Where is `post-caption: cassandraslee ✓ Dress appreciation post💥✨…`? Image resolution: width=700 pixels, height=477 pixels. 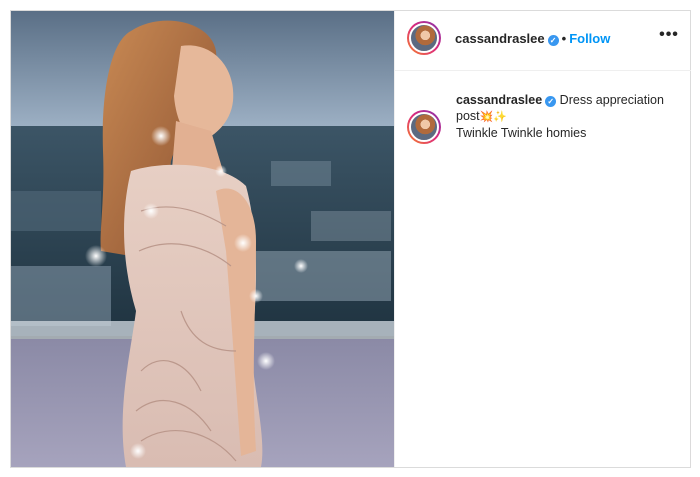
post-caption: cassandraslee ✓ Dress appreciation post💥✨… is located at coordinates (569, 116).